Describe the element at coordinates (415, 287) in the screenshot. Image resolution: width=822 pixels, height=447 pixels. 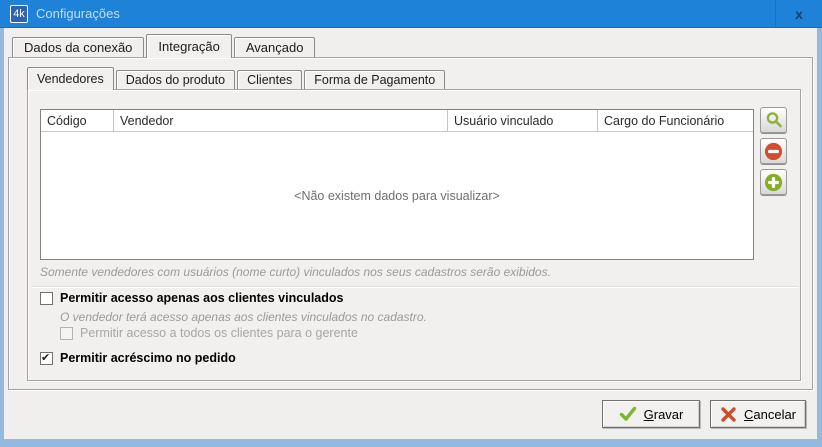
I see `separator` at that location.